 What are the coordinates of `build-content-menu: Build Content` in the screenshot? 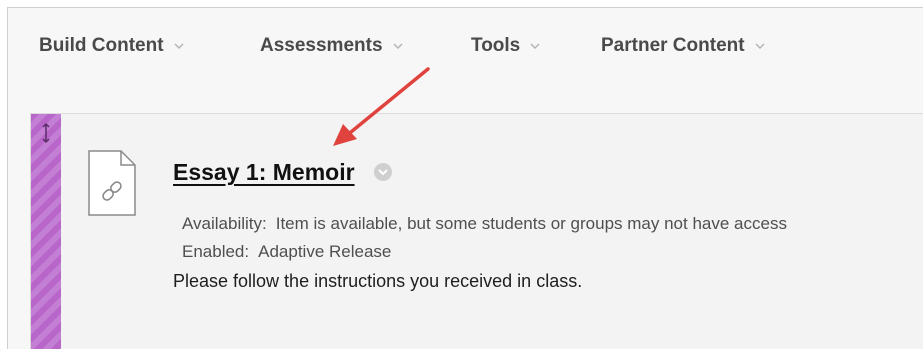 It's located at (112, 46).